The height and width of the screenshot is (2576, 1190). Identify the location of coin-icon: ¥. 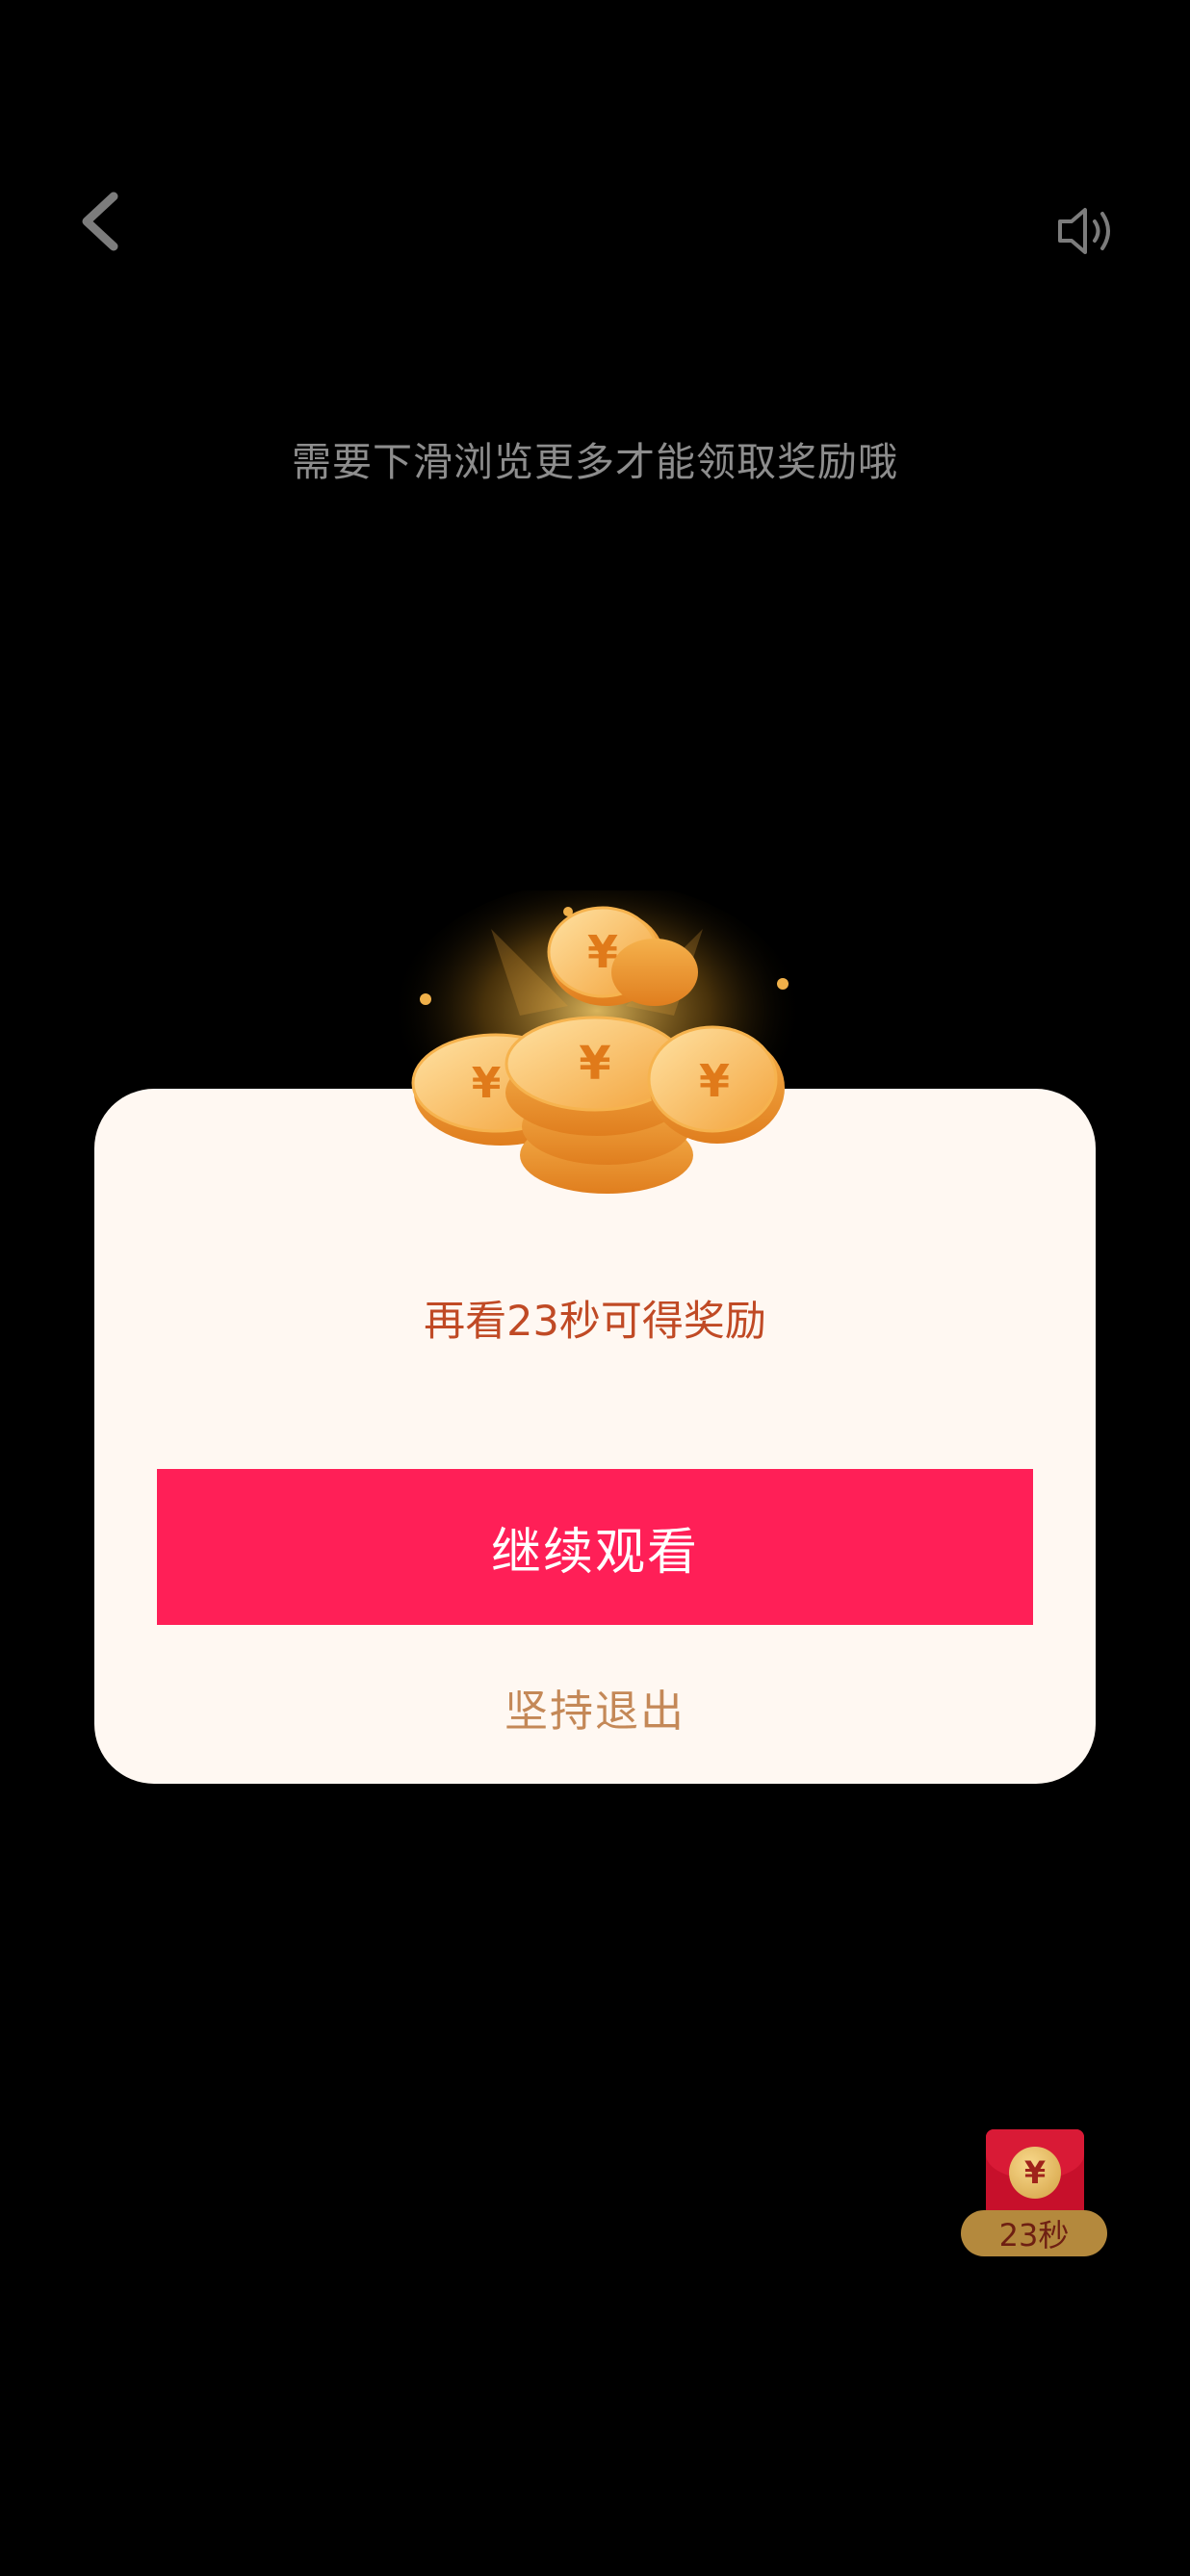
(1035, 2173).